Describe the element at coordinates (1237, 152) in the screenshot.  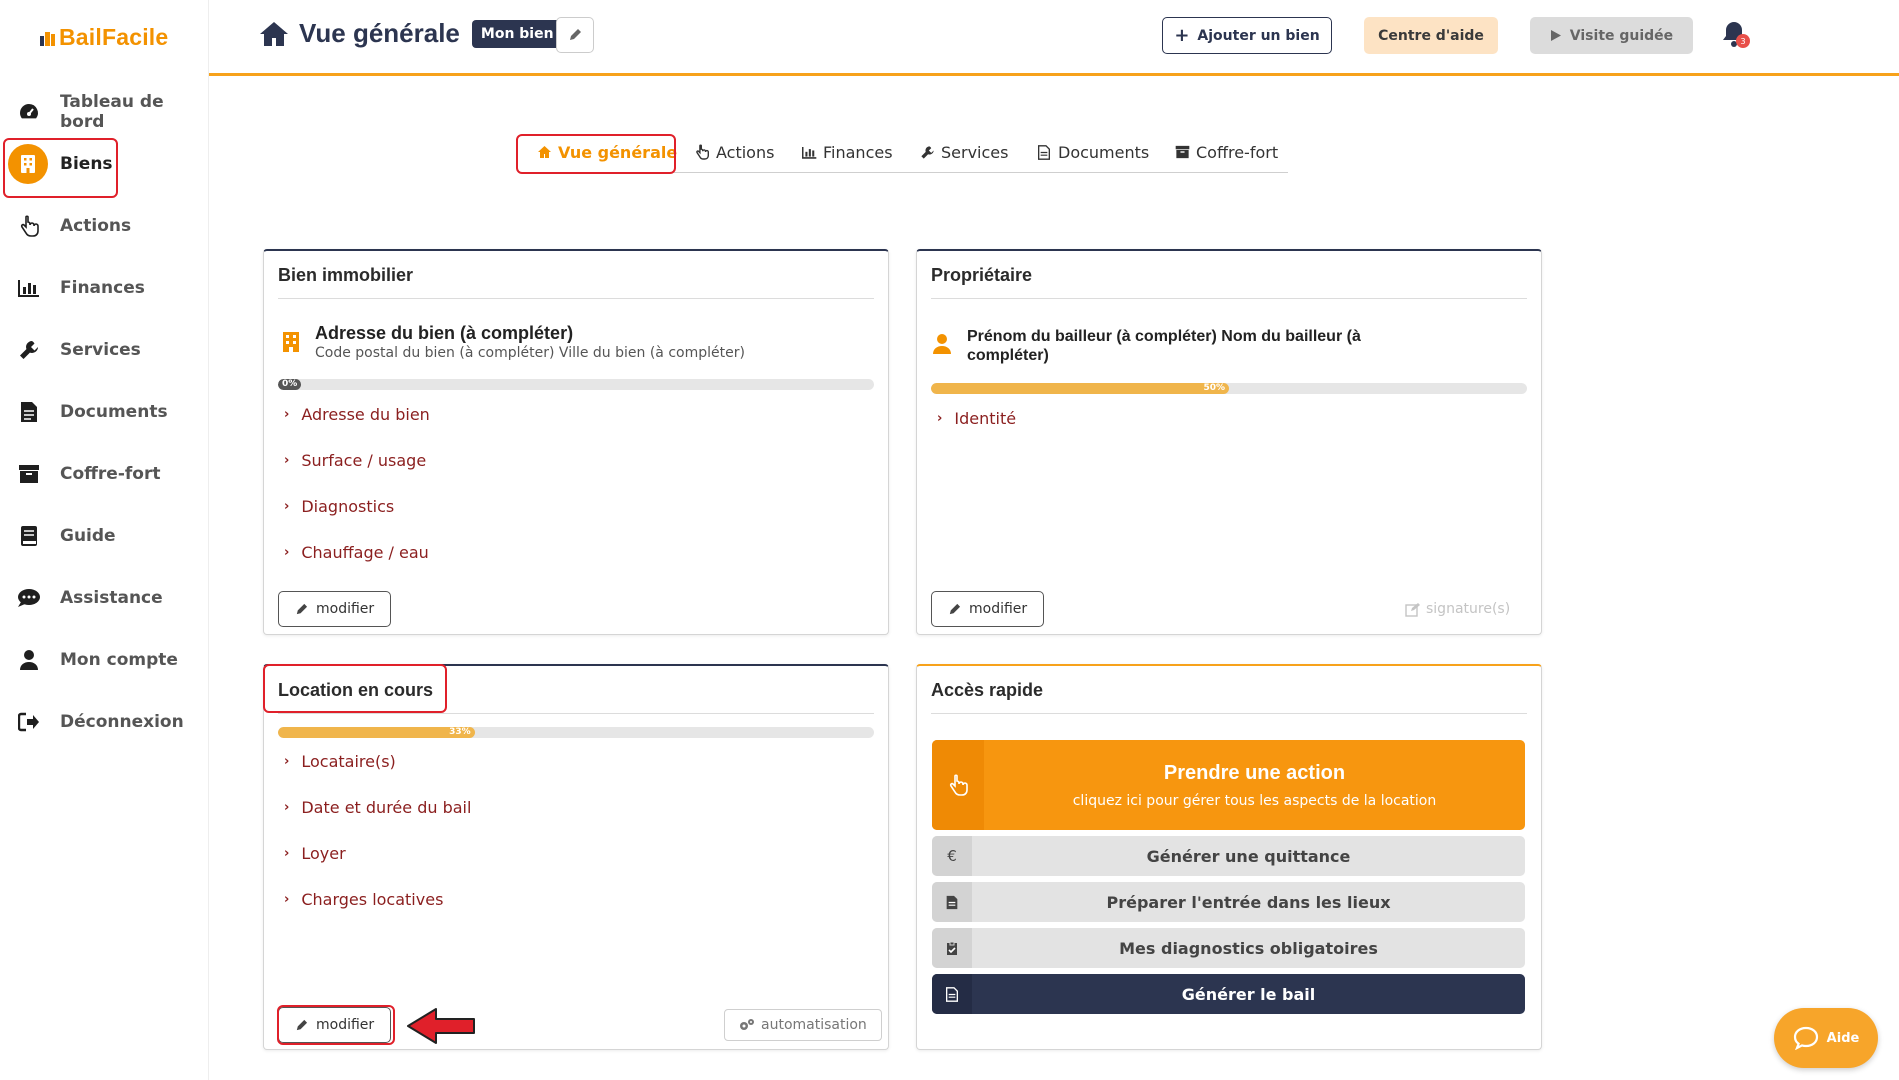
I see `tab-label: Coffre-fort` at that location.